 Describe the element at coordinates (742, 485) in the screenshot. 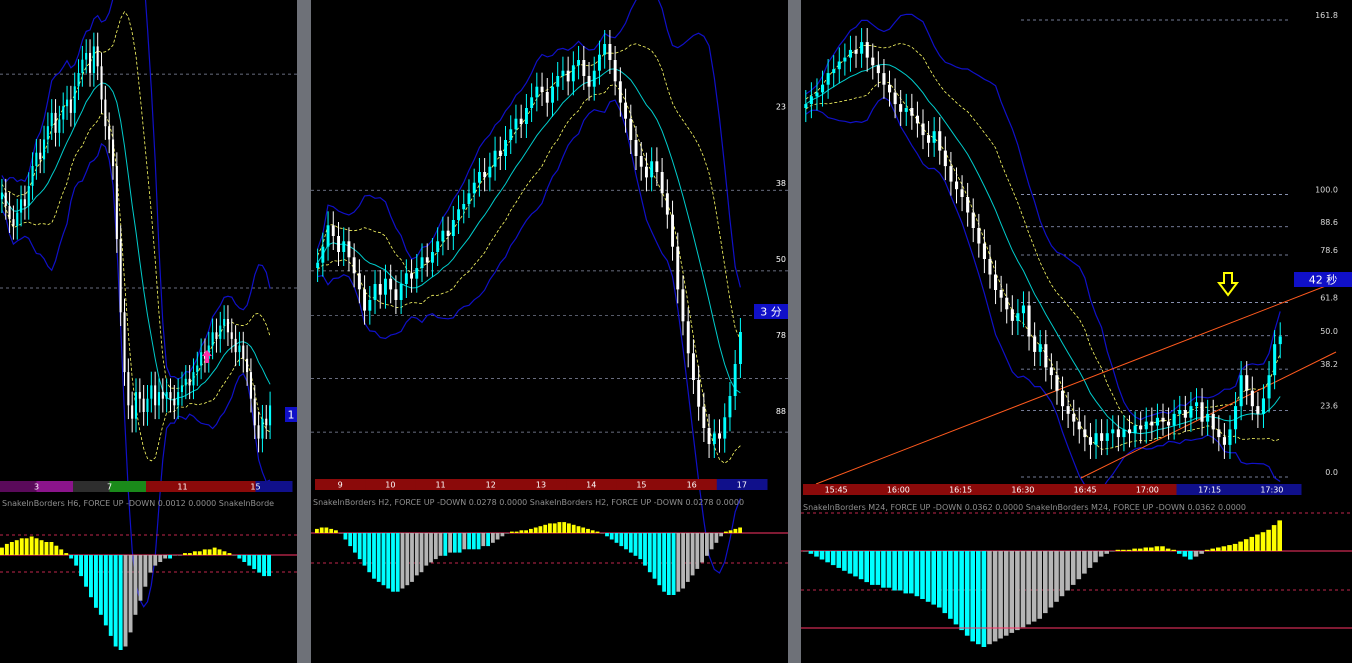

I see `time-axis-label: 17` at that location.